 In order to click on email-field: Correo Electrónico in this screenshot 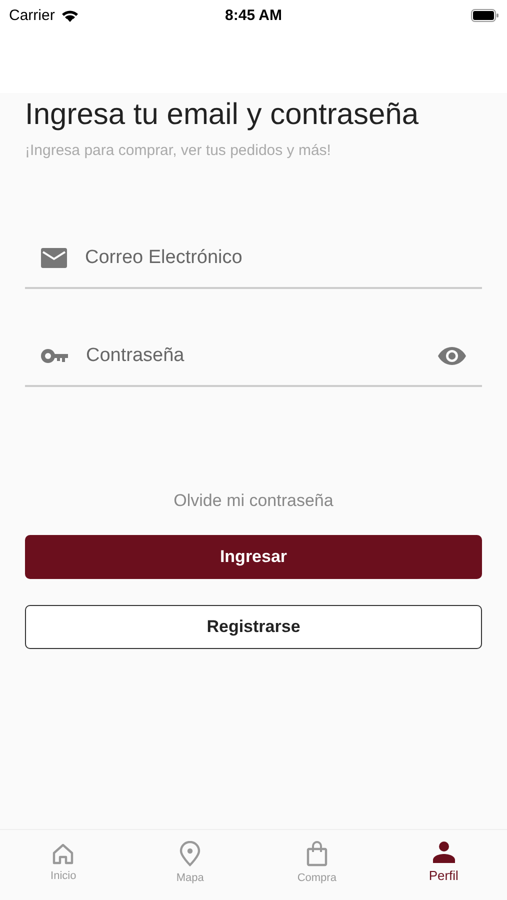, I will do `click(274, 258)`.